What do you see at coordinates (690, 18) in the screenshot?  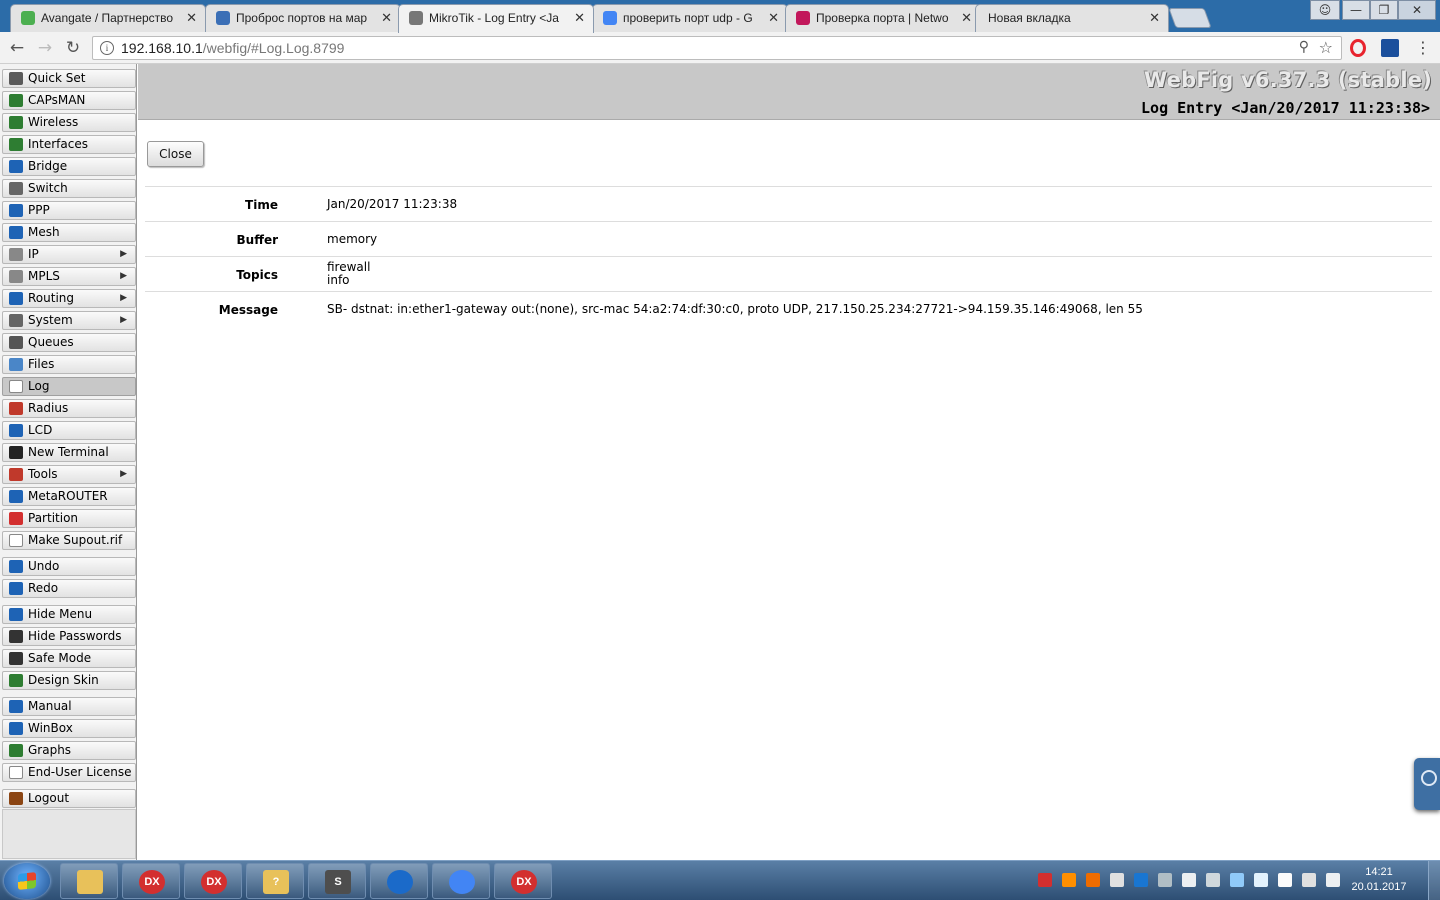 I see `browser-tab: проверить порт udp - G ✕` at bounding box center [690, 18].